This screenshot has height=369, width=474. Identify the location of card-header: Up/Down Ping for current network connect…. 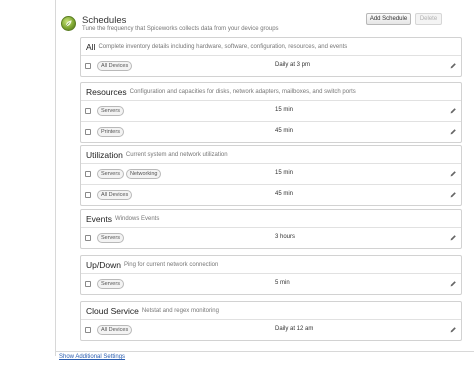
(271, 264).